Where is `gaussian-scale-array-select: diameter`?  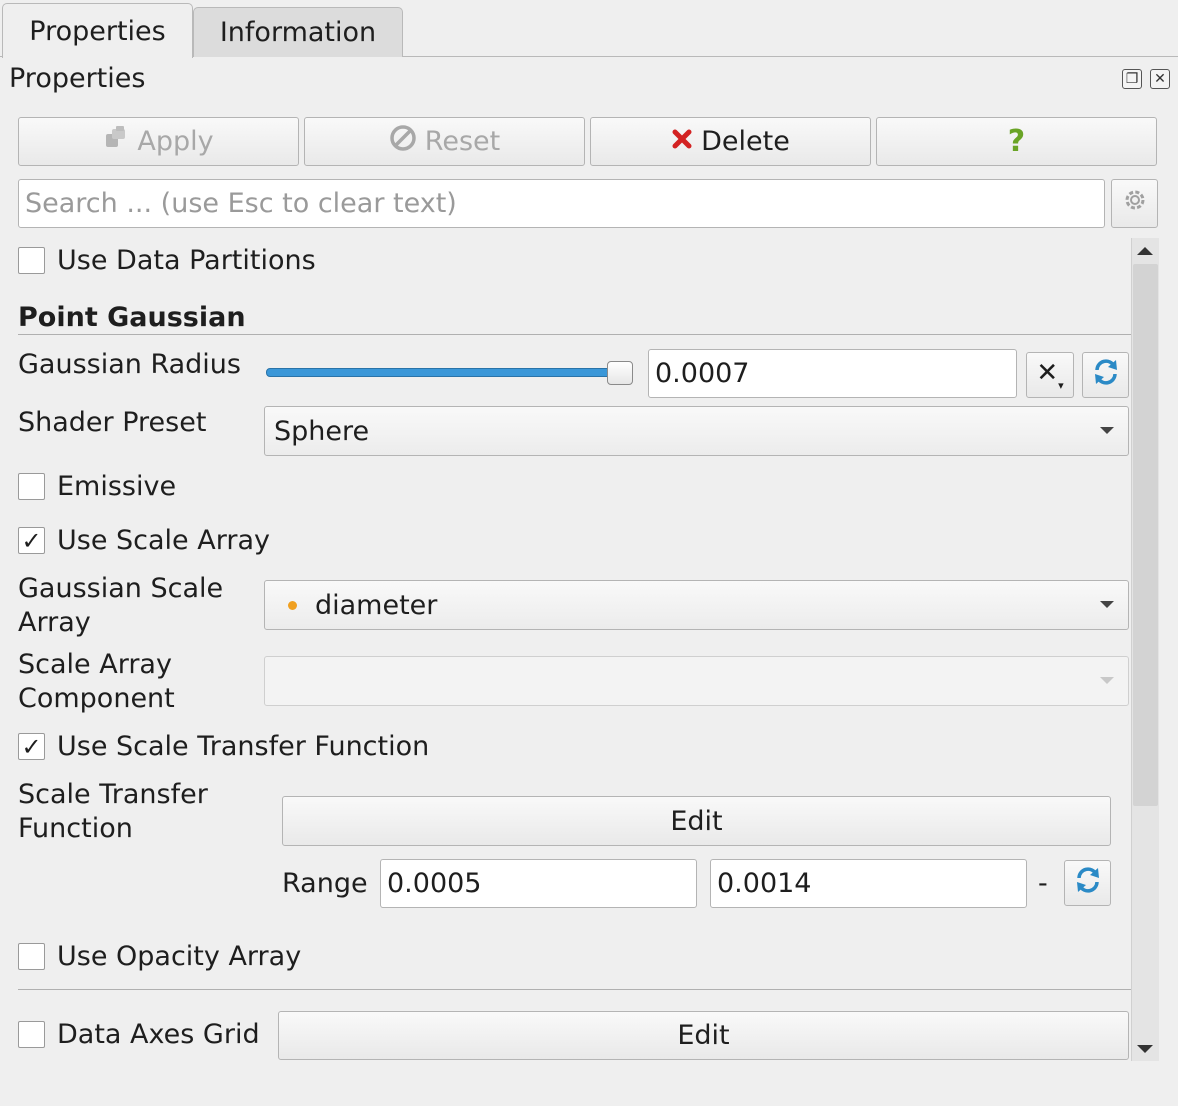 gaussian-scale-array-select: diameter is located at coordinates (696, 605).